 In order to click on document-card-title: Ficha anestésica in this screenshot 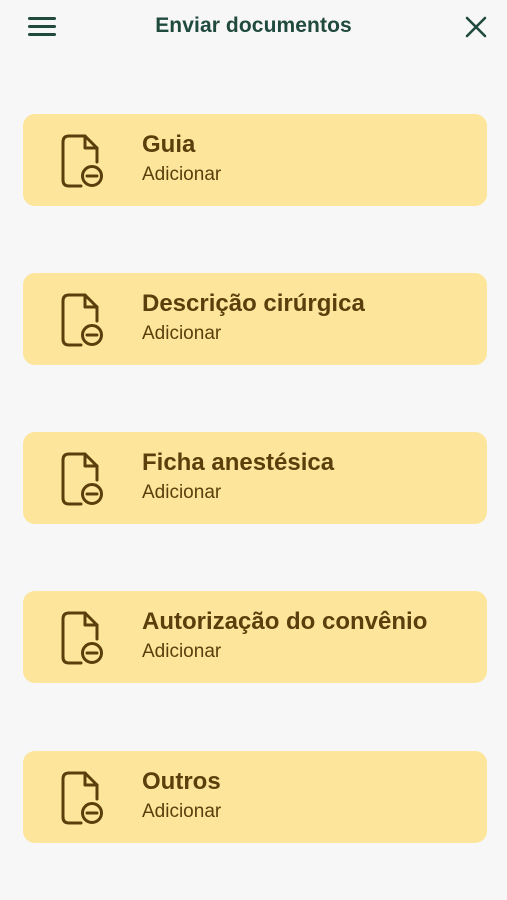, I will do `click(238, 462)`.